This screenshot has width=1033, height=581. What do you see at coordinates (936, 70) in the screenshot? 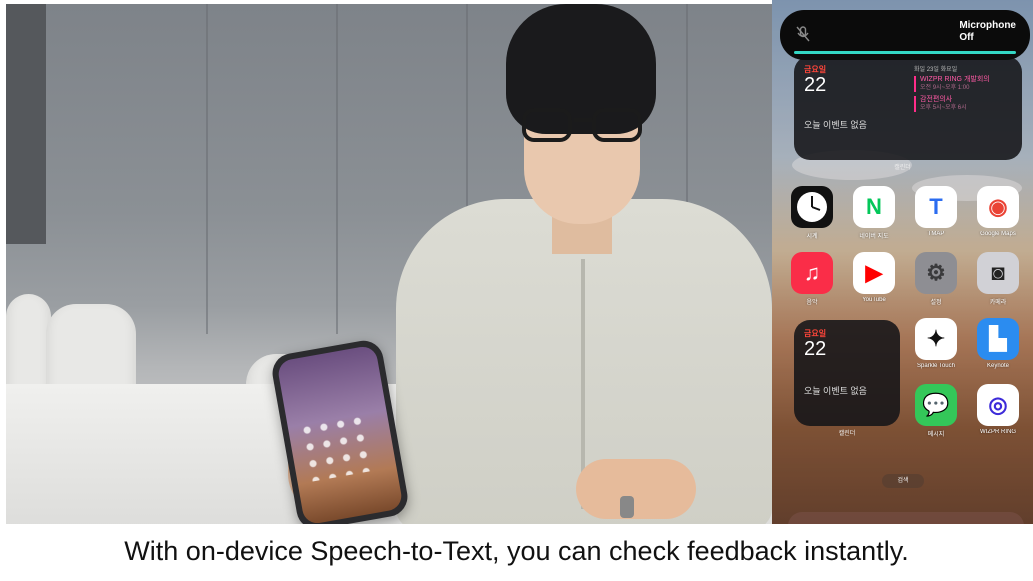
I see `widget-side-header: 화일 23일 화요일` at bounding box center [936, 70].